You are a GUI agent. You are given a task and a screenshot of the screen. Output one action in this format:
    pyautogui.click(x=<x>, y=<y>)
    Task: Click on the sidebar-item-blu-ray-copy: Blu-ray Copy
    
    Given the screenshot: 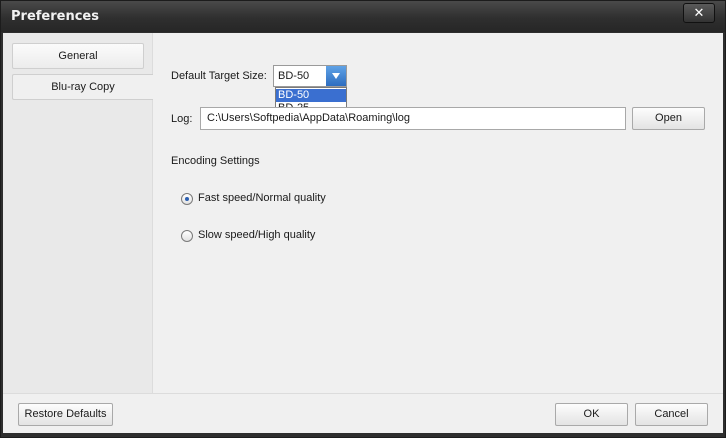 What is the action you would take?
    pyautogui.click(x=82, y=87)
    